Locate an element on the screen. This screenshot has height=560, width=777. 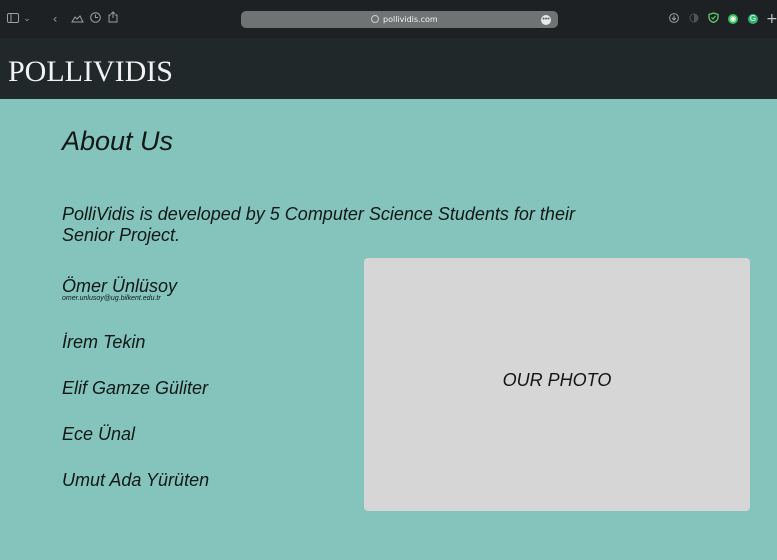
url-text: pollividis.com is located at coordinates (410, 19).